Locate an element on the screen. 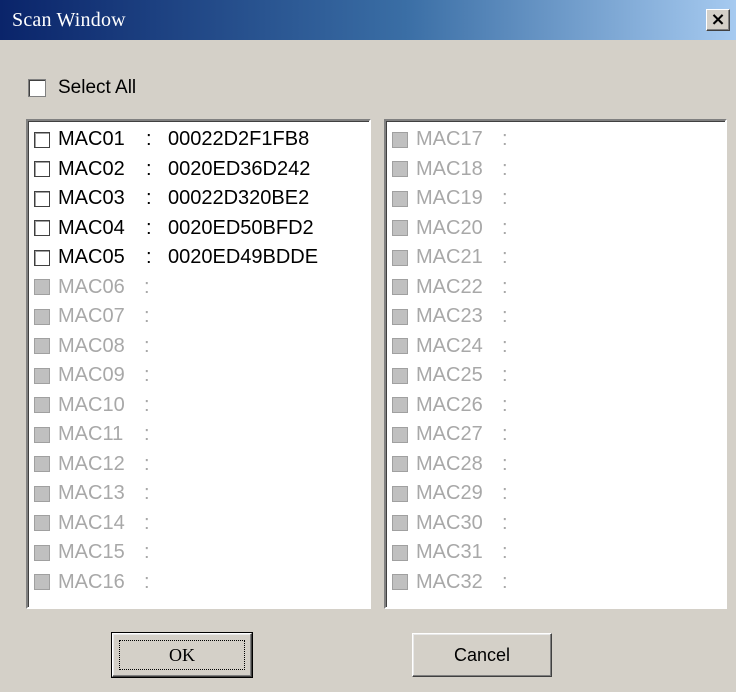 Image resolution: width=736 pixels, height=692 pixels. ok-button: OK is located at coordinates (182, 655).